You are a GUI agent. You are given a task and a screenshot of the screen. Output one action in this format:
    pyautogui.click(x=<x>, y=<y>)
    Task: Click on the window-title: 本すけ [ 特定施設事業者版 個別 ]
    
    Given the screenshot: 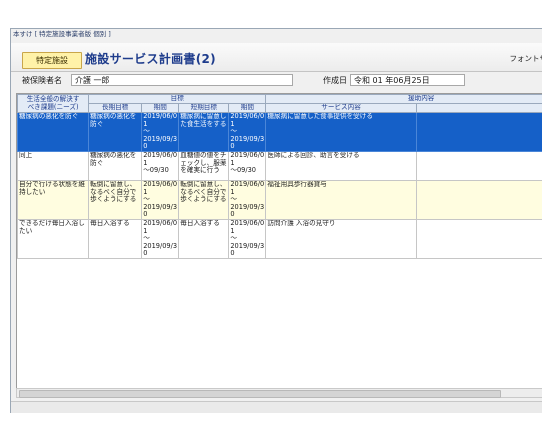 What is the action you would take?
    pyautogui.click(x=276, y=34)
    